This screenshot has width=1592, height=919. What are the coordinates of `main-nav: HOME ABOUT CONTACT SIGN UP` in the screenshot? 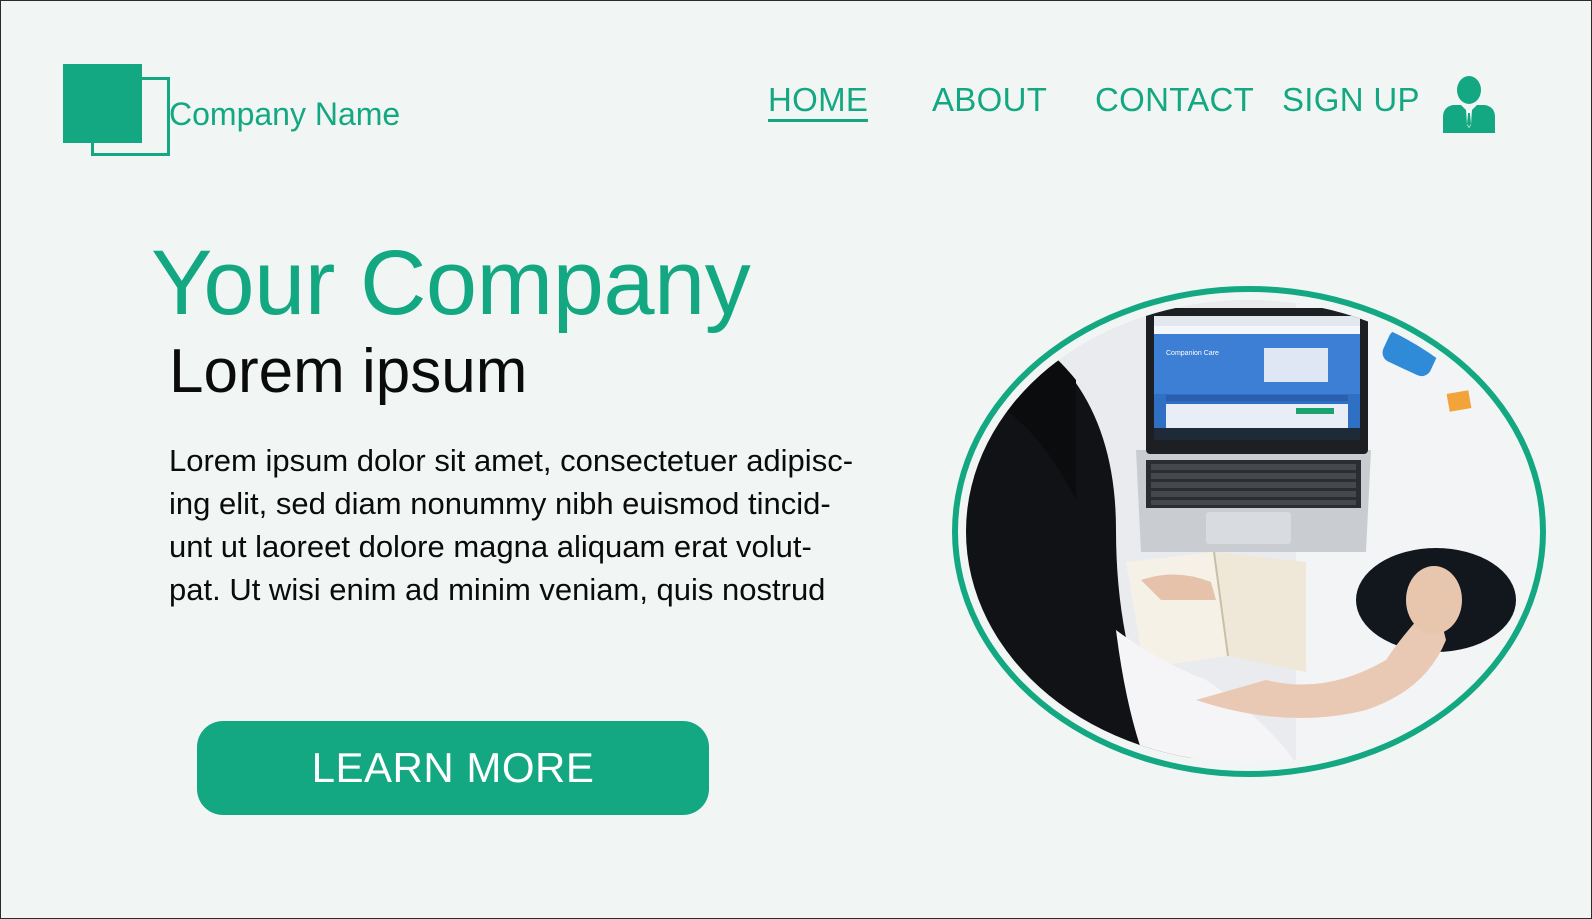 It's located at (796, 106).